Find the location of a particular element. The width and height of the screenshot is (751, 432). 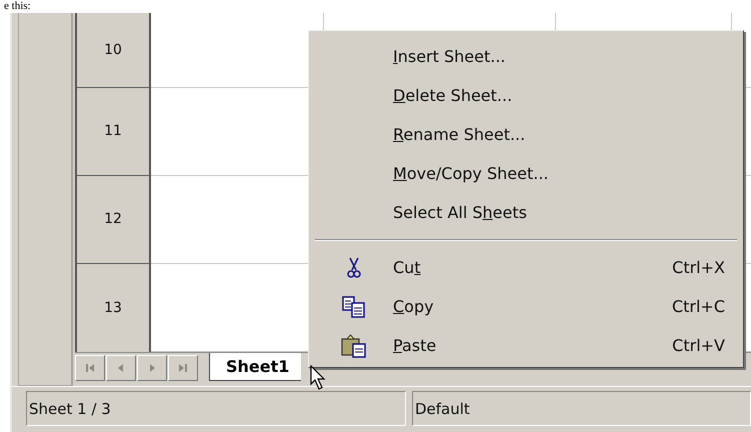

row-header: 11 is located at coordinates (113, 132).